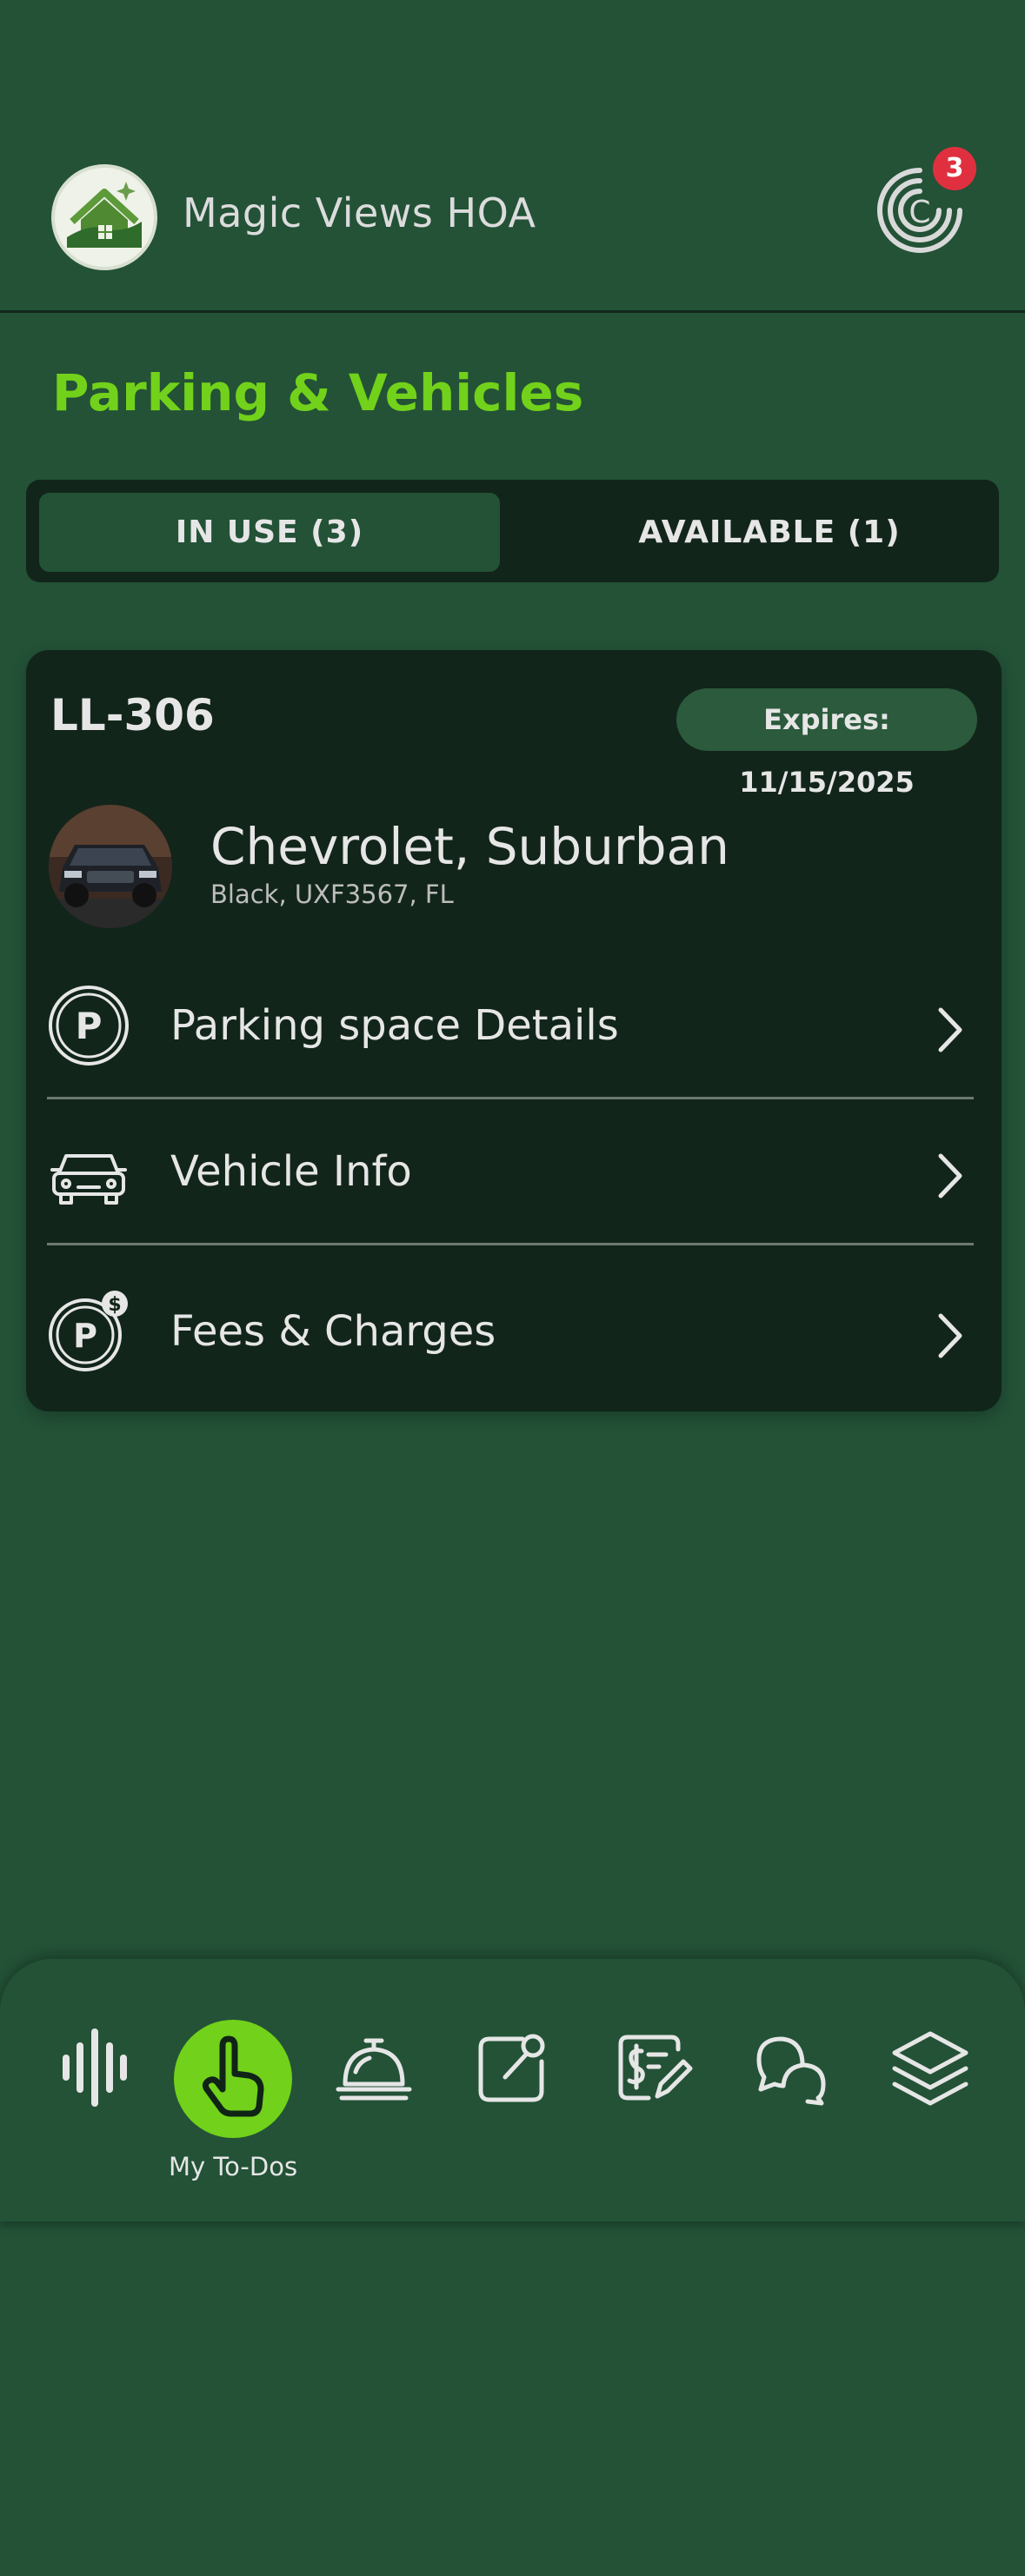  What do you see at coordinates (359, 212) in the screenshot?
I see `app-title: Magic Views HOA` at bounding box center [359, 212].